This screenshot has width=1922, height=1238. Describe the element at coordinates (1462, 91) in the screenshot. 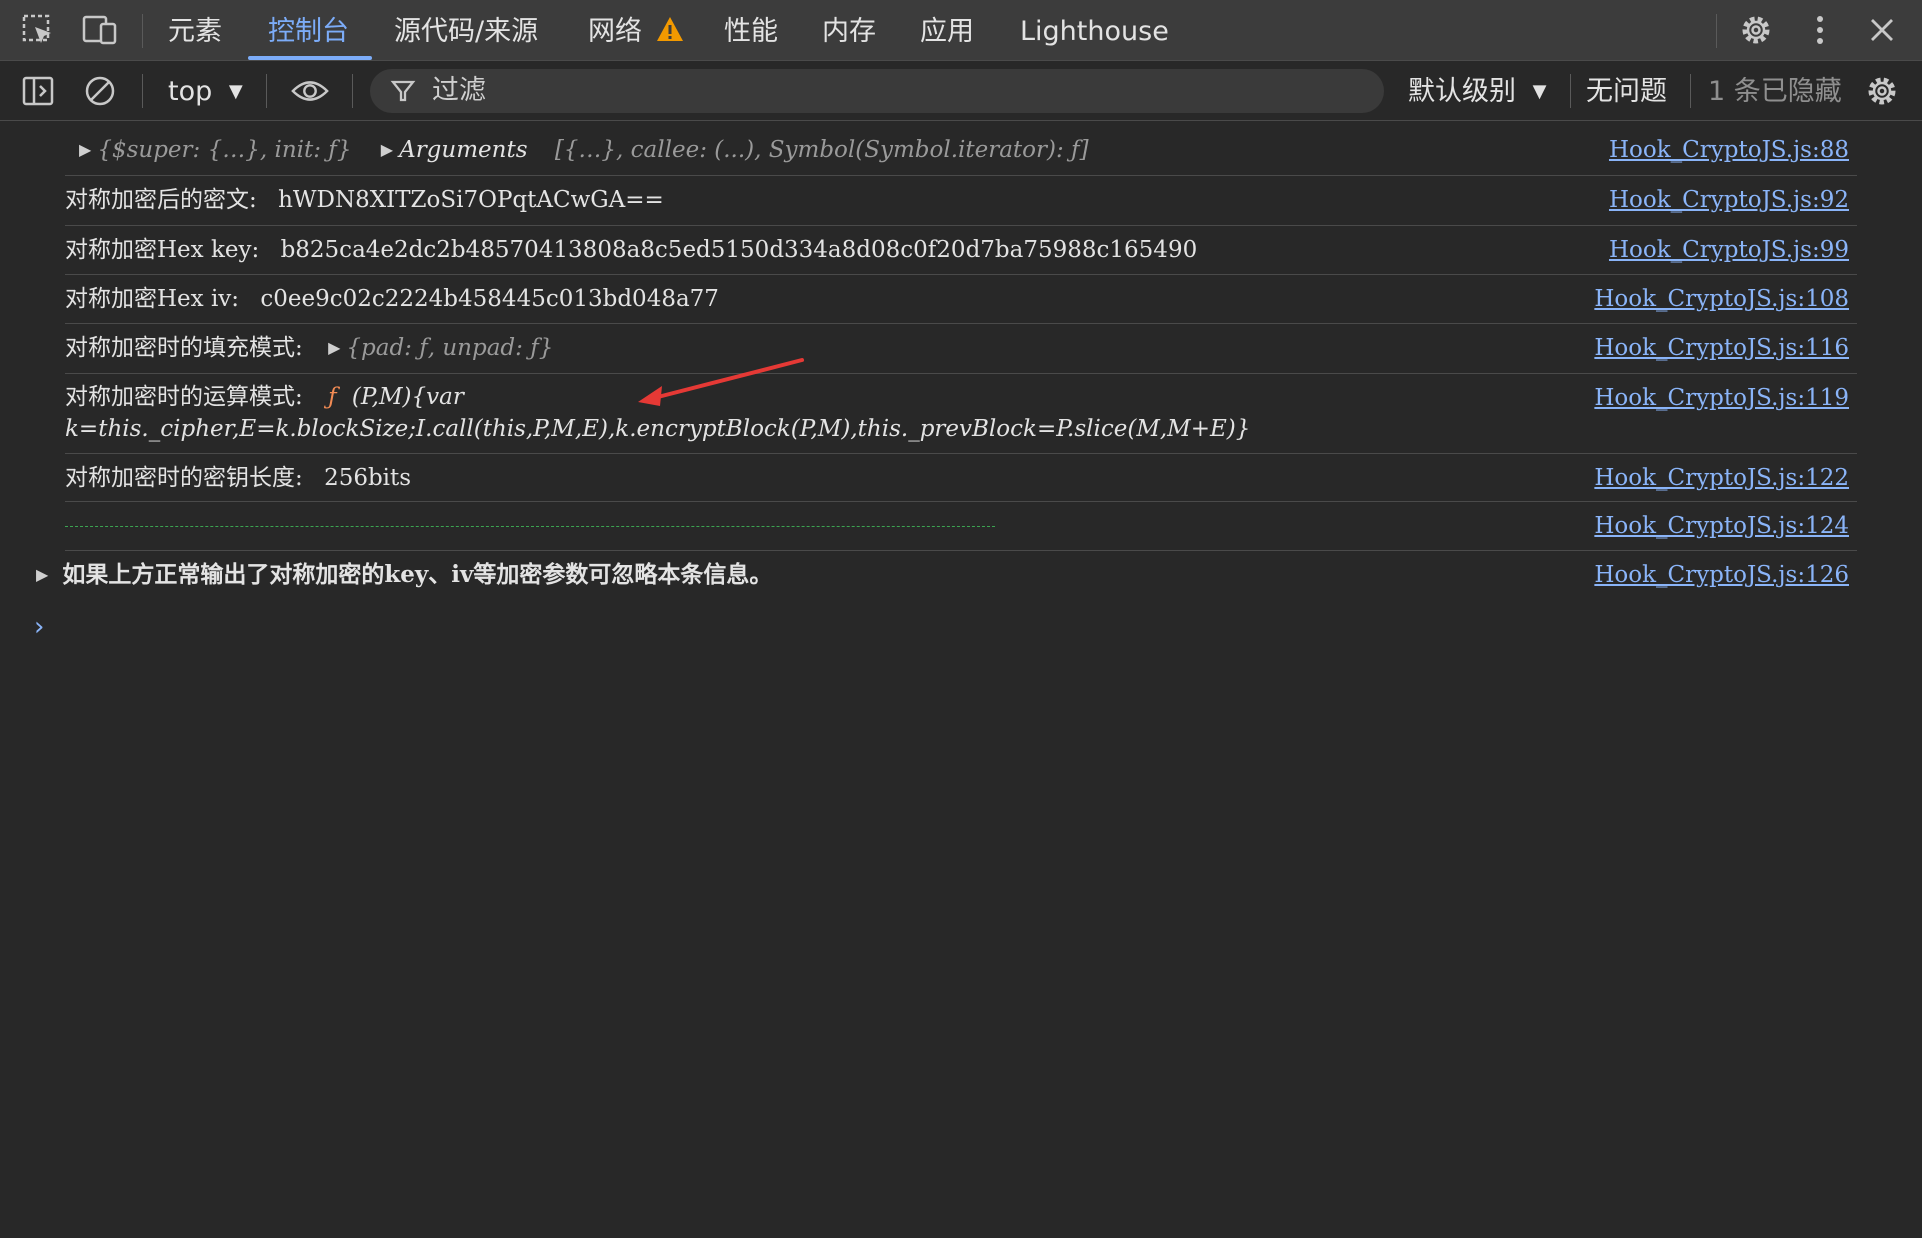

I see `log-level-label: 默认级别` at that location.